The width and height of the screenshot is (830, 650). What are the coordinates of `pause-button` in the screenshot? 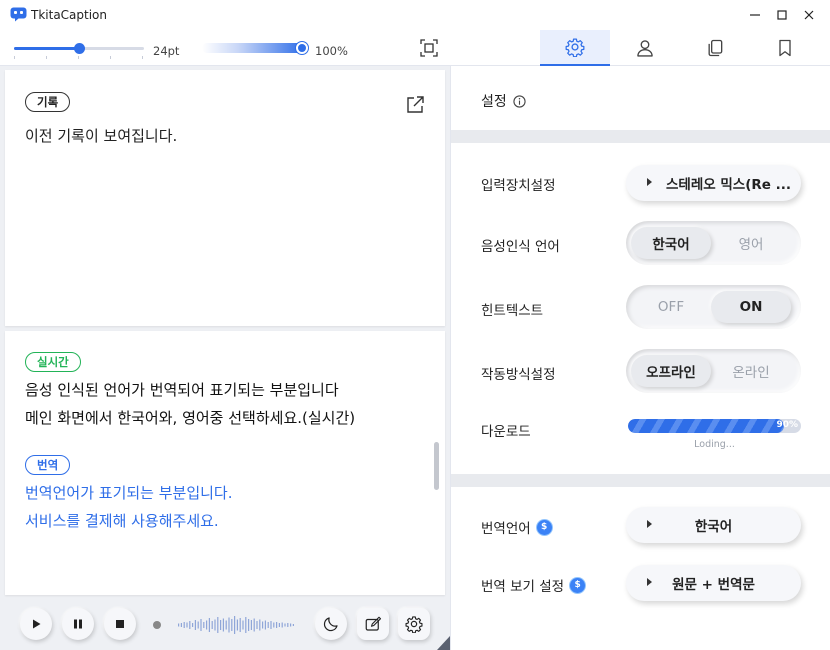 It's located at (78, 624).